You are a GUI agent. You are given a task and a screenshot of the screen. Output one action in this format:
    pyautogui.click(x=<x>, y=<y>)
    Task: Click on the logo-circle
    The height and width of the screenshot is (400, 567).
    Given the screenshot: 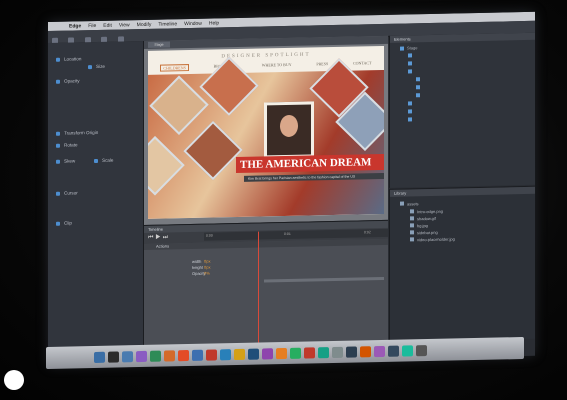 What is the action you would take?
    pyautogui.click(x=14, y=380)
    